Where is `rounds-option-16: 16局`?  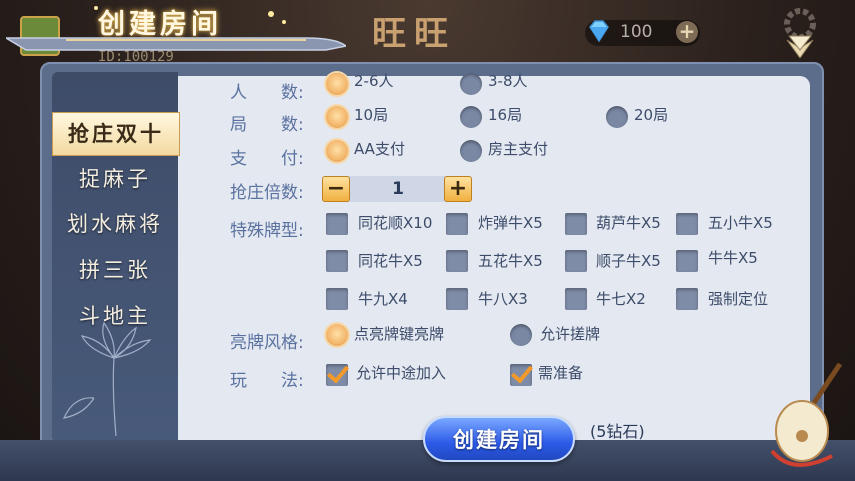
rounds-option-16: 16局 is located at coordinates (505, 114).